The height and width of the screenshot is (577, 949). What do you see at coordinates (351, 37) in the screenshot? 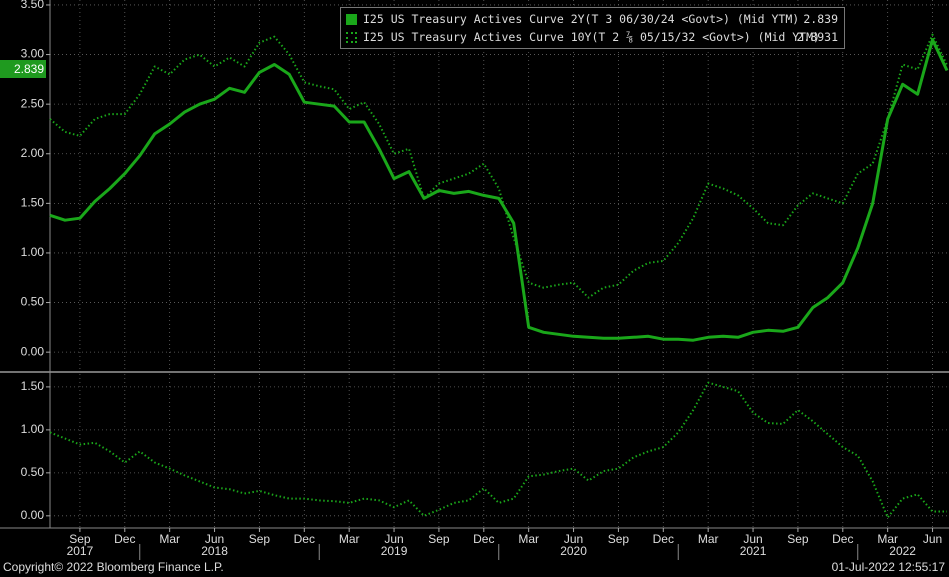
I see `dotted-line-swatch-icon` at bounding box center [351, 37].